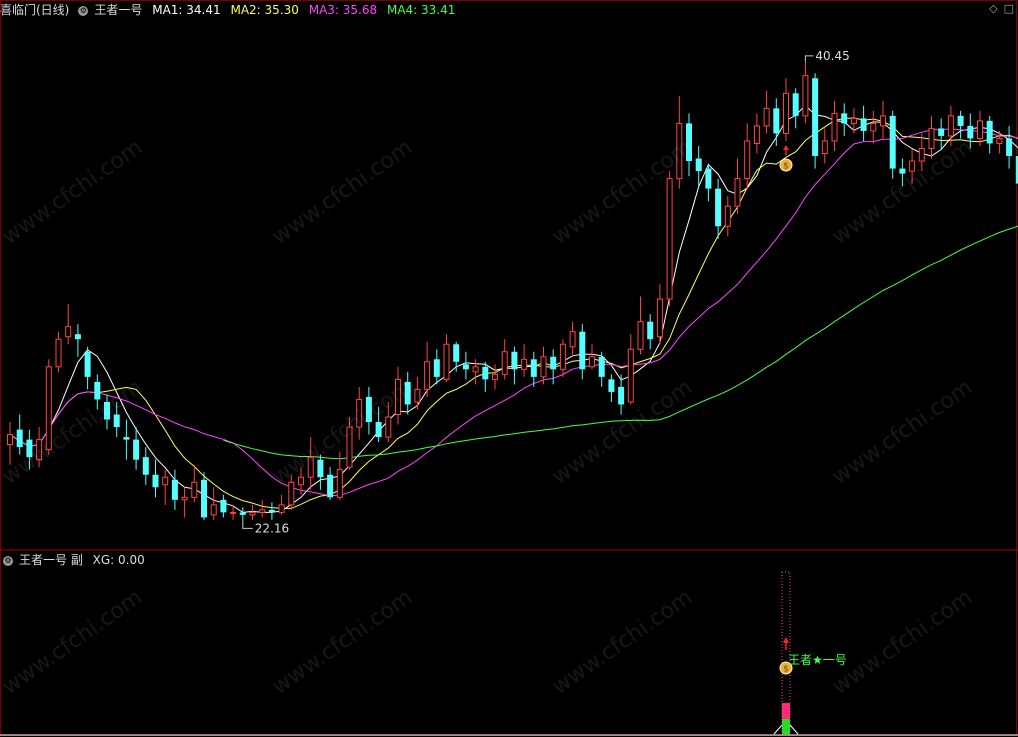 This screenshot has width=1018, height=737. Describe the element at coordinates (118, 10) in the screenshot. I see `indicator-name: 王者一号` at that location.